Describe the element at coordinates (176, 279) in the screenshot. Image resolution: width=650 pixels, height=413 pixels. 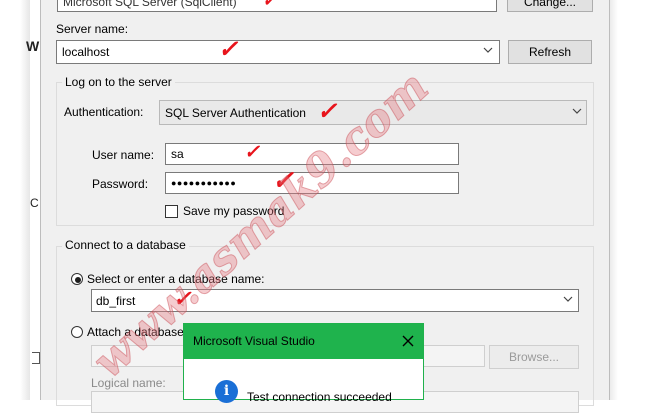
I see `select-database-label: Select or enter a database name:` at that location.